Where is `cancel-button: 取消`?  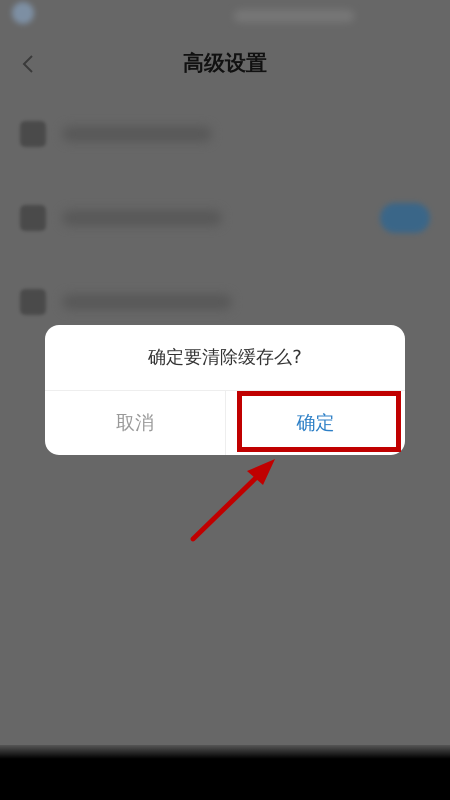 cancel-button: 取消 is located at coordinates (135, 423).